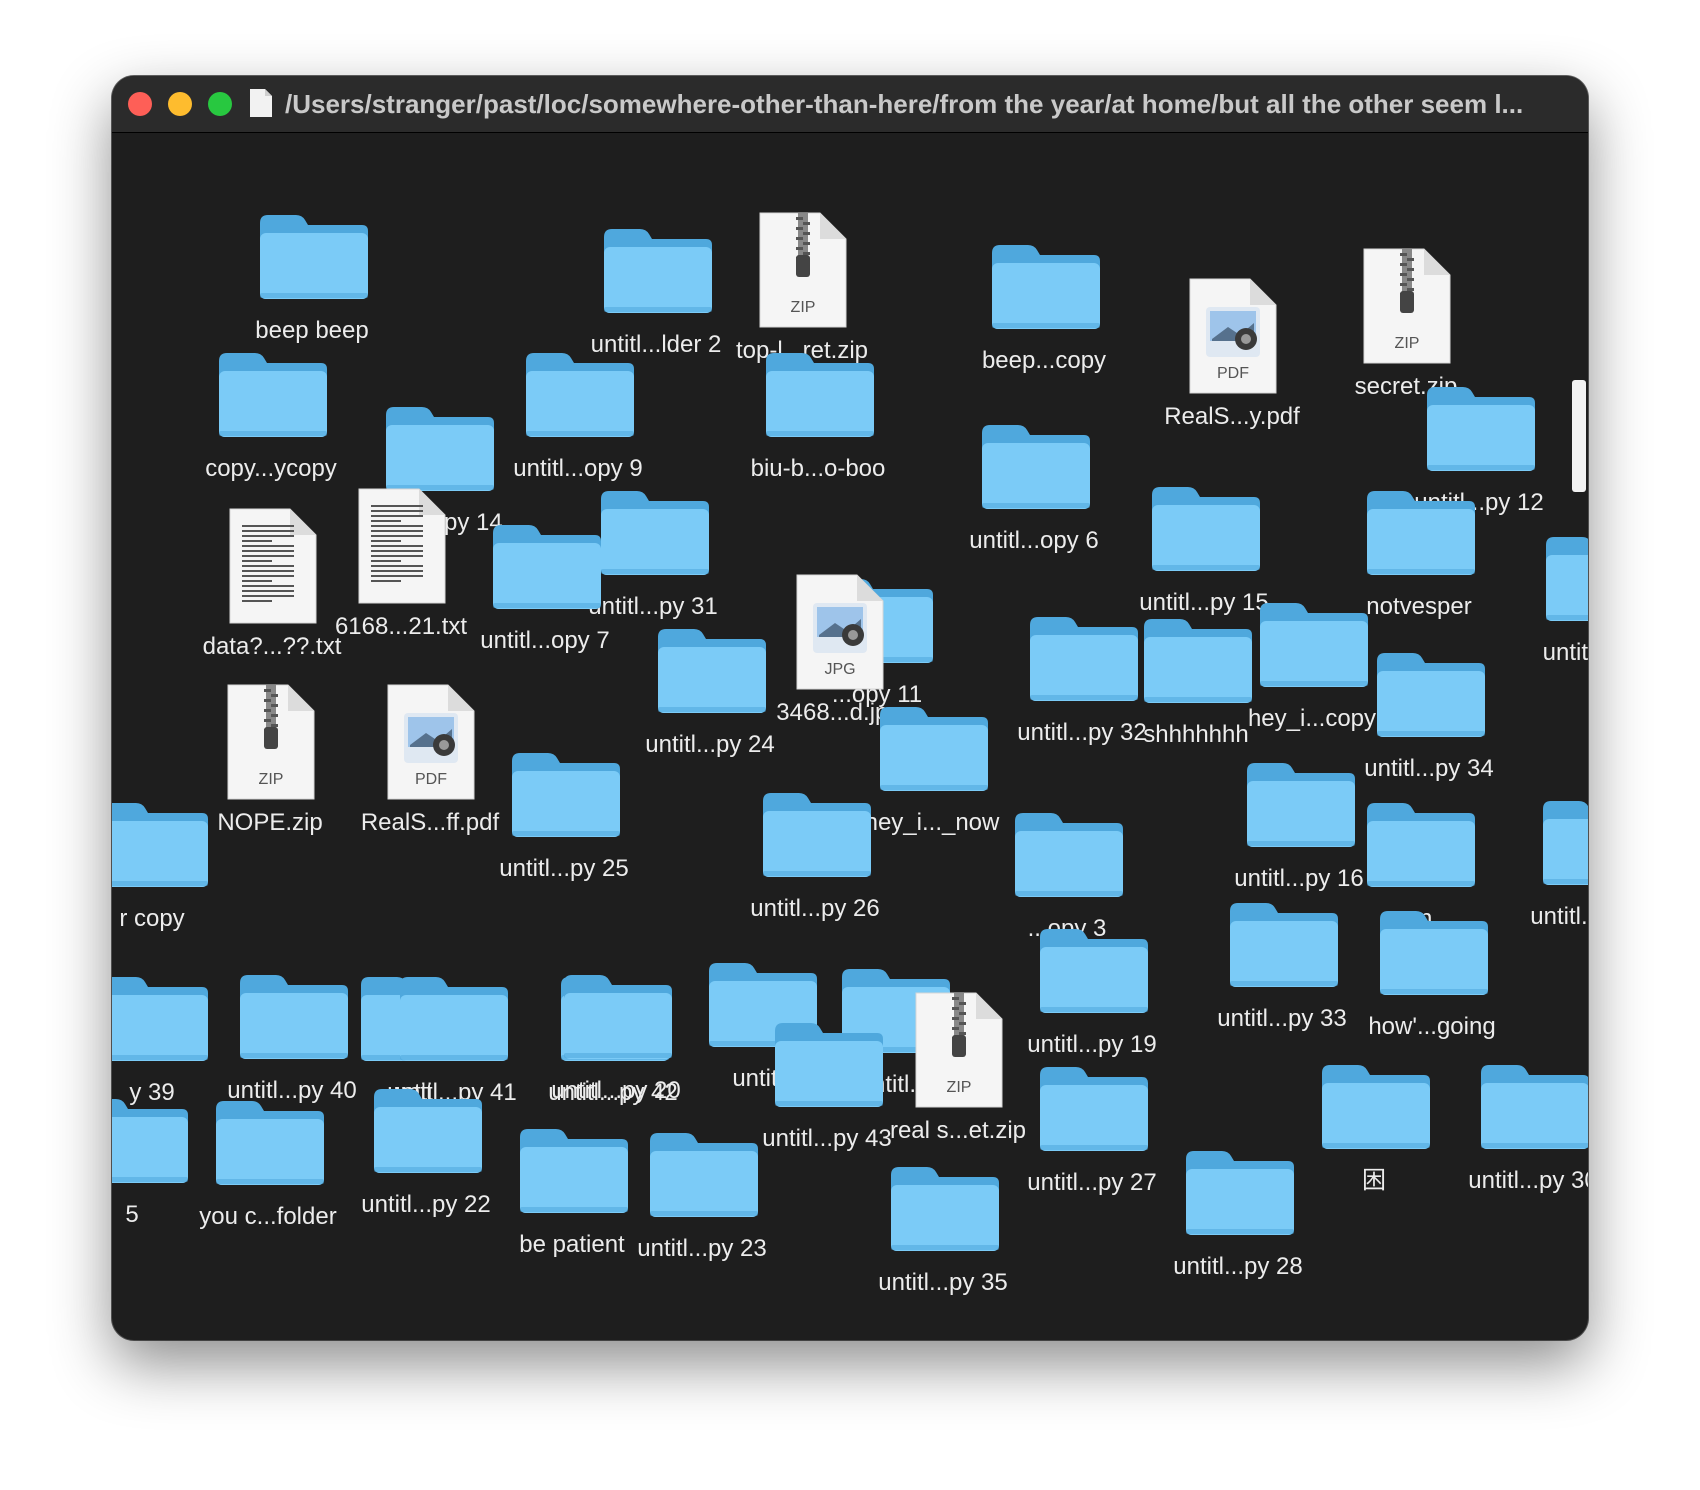  I want to click on file-name-label: beep beep, so click(312, 330).